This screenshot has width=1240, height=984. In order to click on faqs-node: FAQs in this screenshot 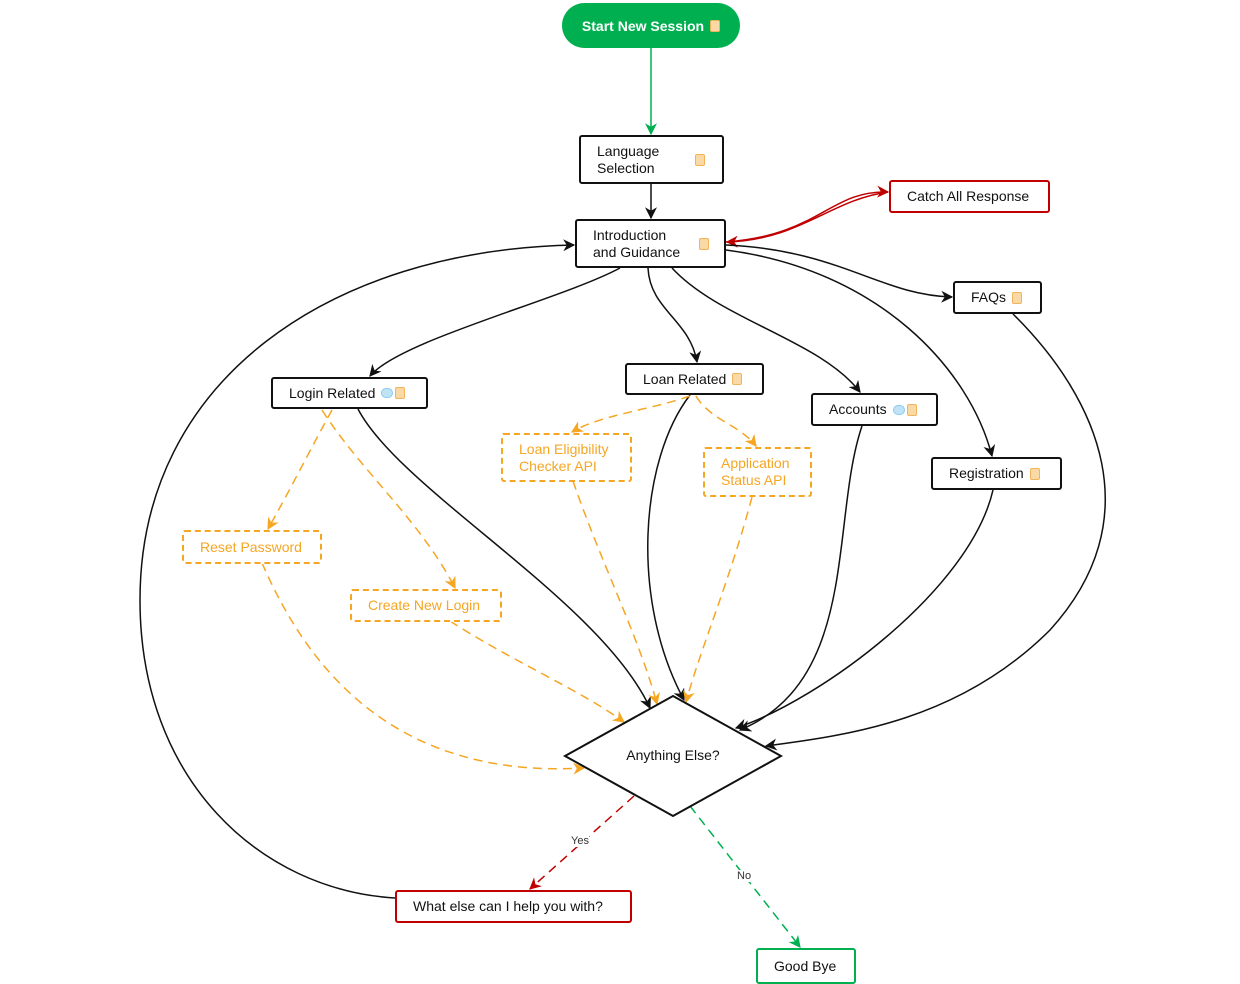, I will do `click(997, 297)`.